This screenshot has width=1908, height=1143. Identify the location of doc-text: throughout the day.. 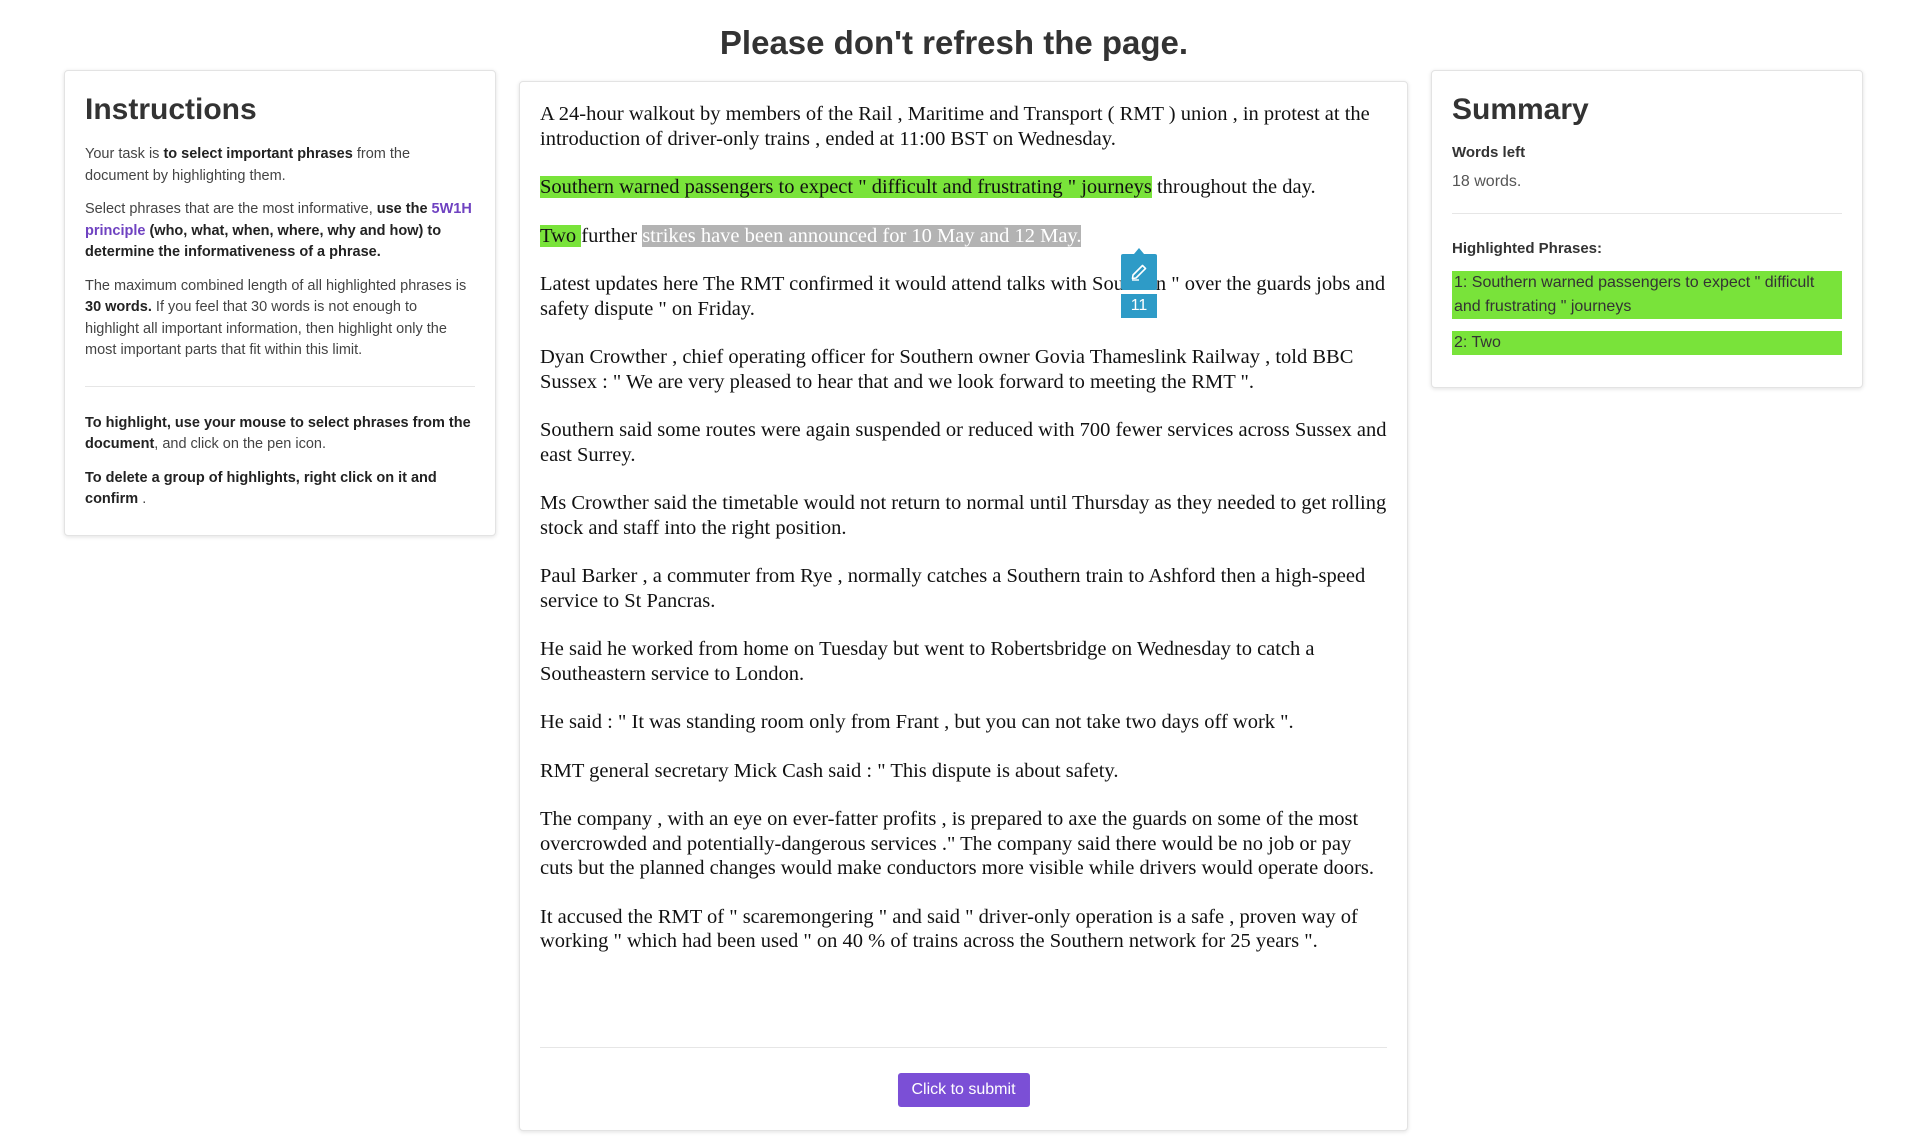
(1234, 187).